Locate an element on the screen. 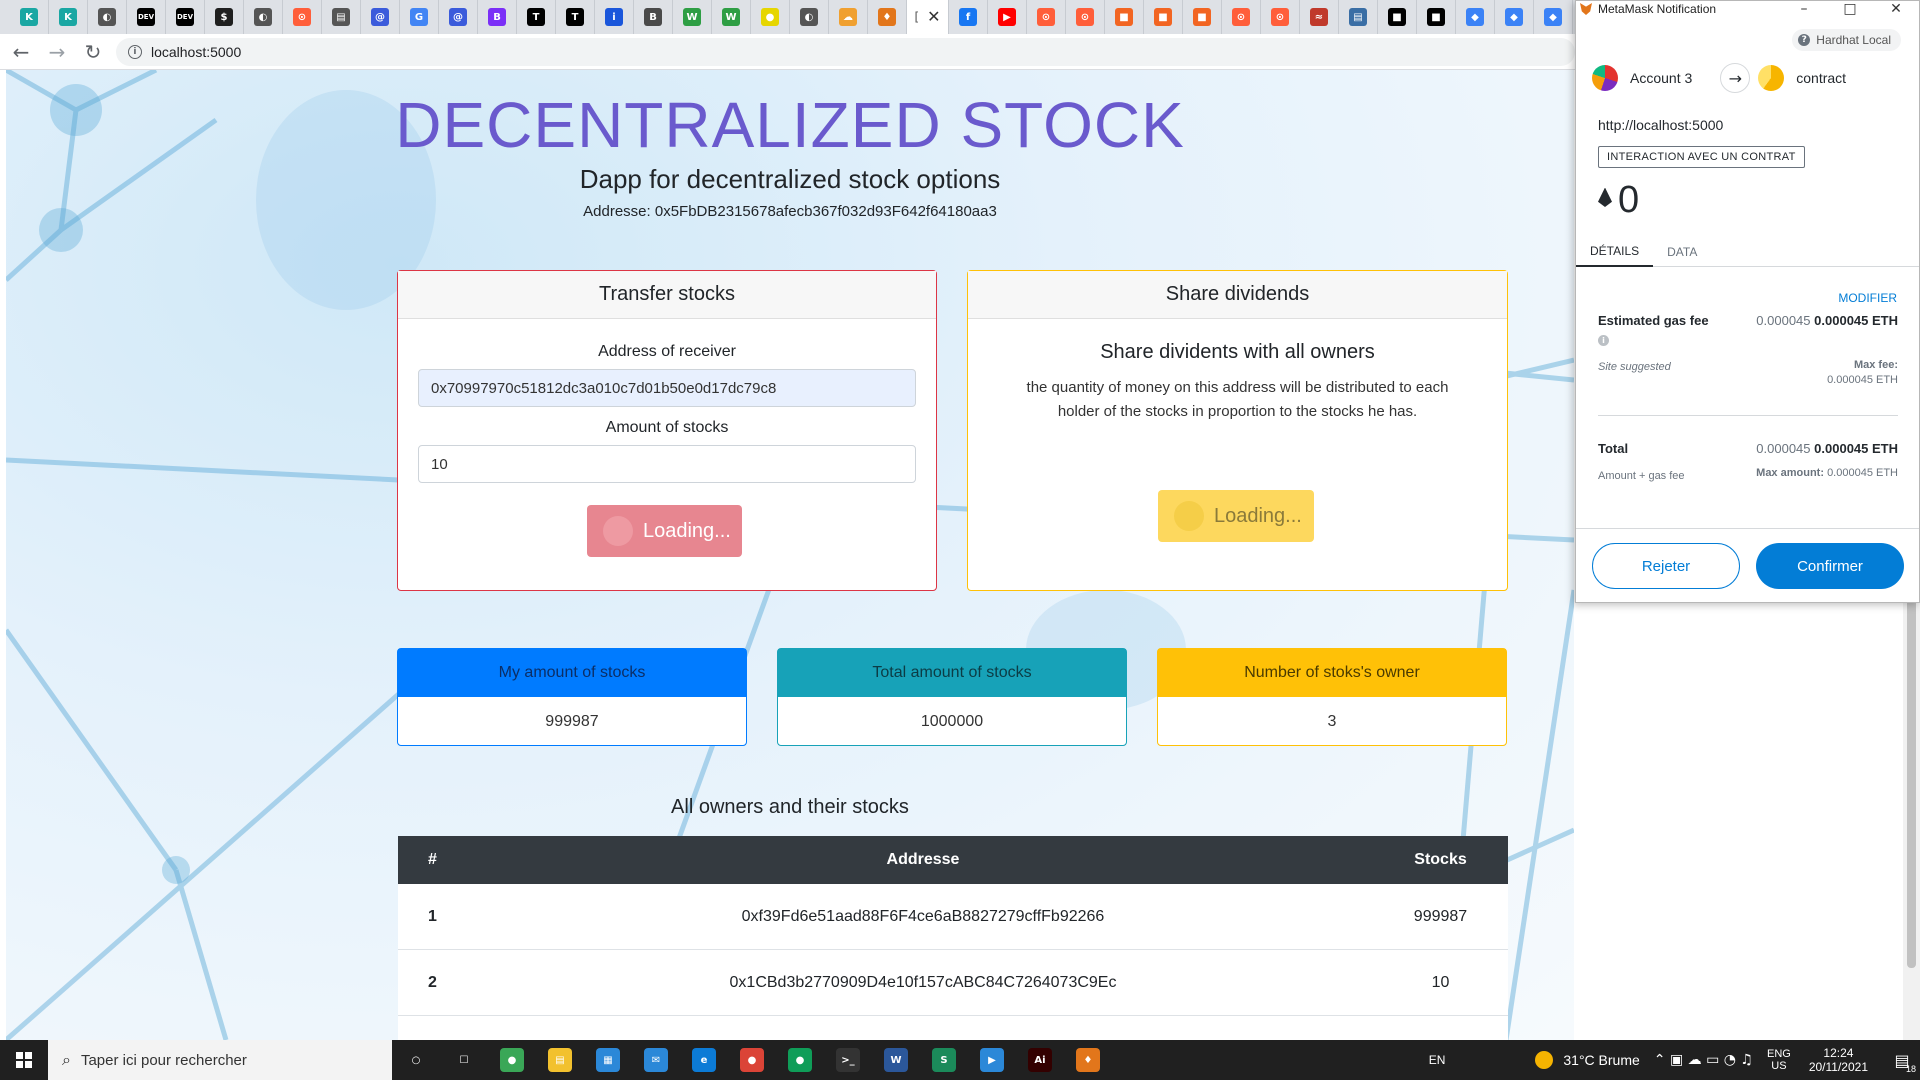 This screenshot has width=1920, height=1080. word-app: W is located at coordinates (896, 1060).